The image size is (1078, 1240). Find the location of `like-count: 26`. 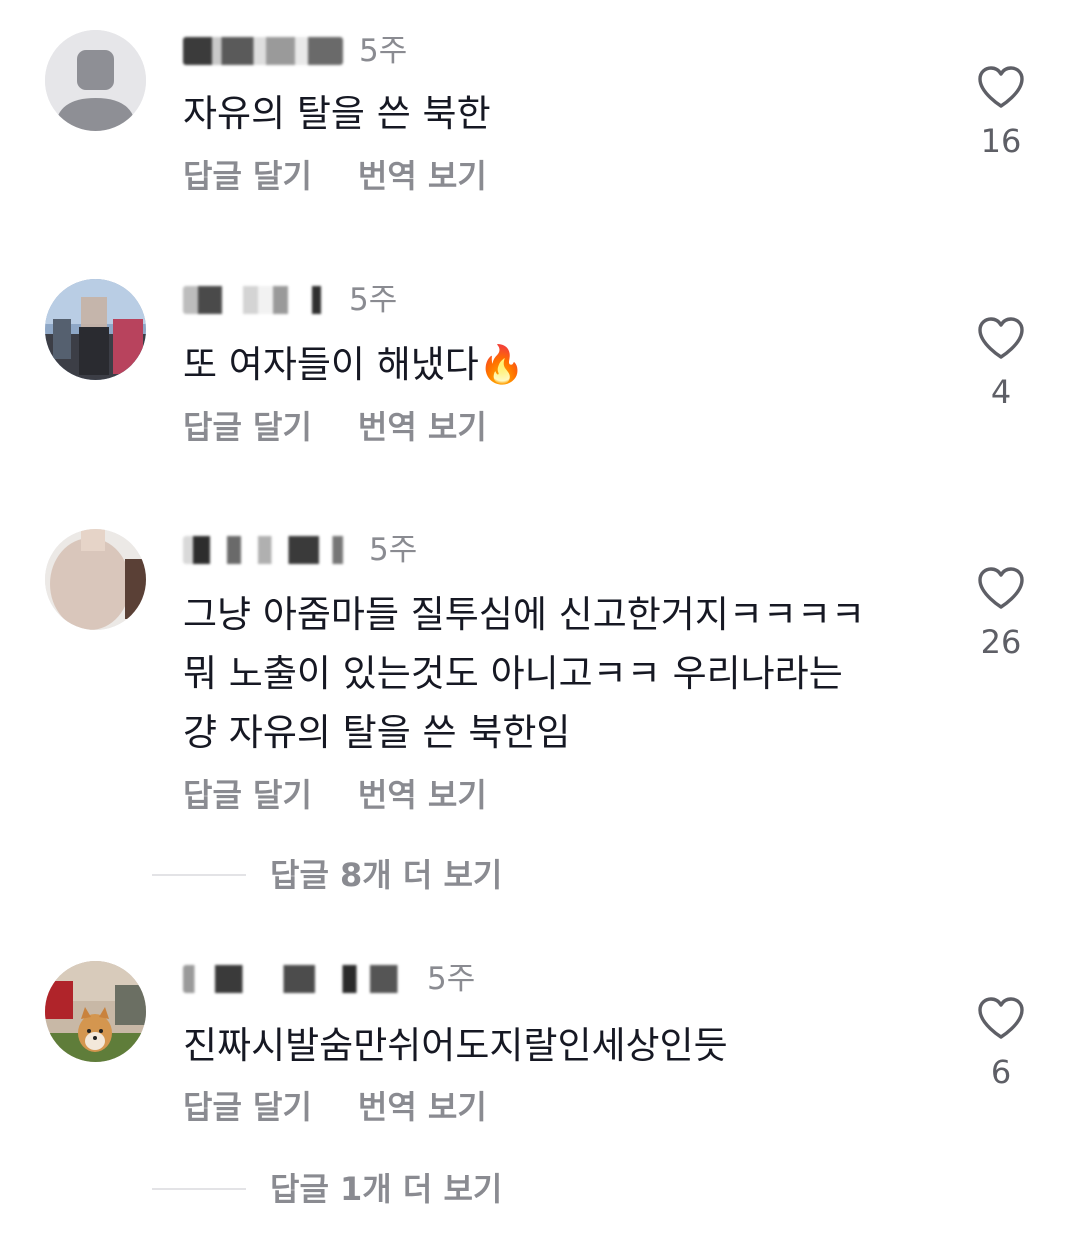

like-count: 26 is located at coordinates (1001, 642).